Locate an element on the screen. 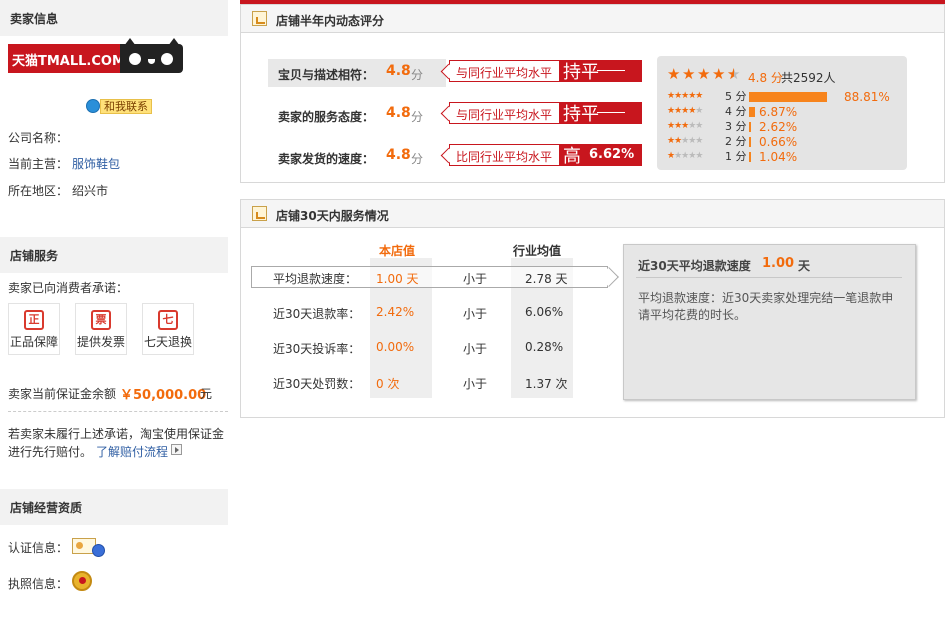 The height and width of the screenshot is (621, 945). region-value: 绍兴市 is located at coordinates (90, 191).